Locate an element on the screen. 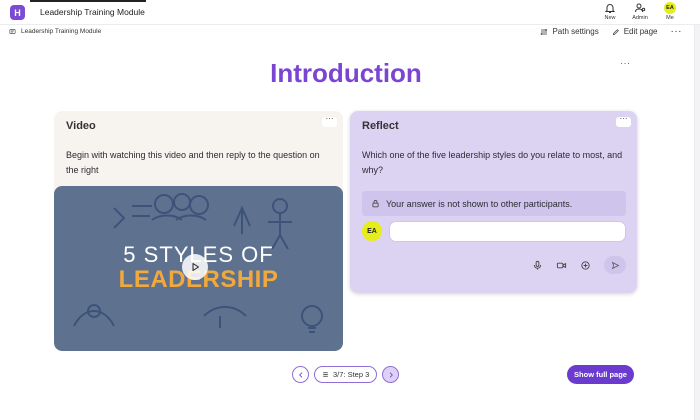 This screenshot has width=700, height=420. admin-button: Admin is located at coordinates (640, 11).